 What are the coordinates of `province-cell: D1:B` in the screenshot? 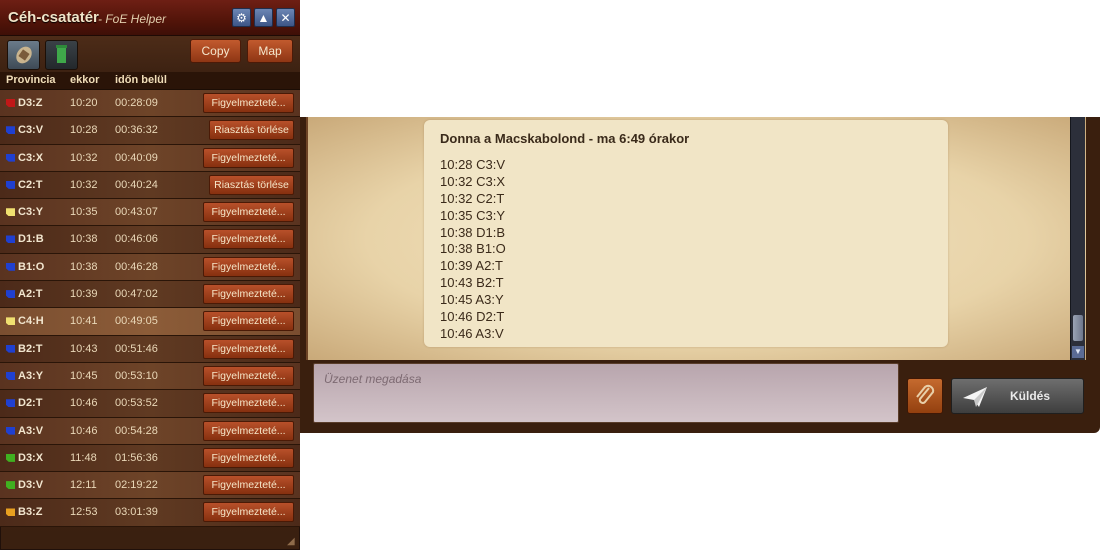 It's located at (31, 239).